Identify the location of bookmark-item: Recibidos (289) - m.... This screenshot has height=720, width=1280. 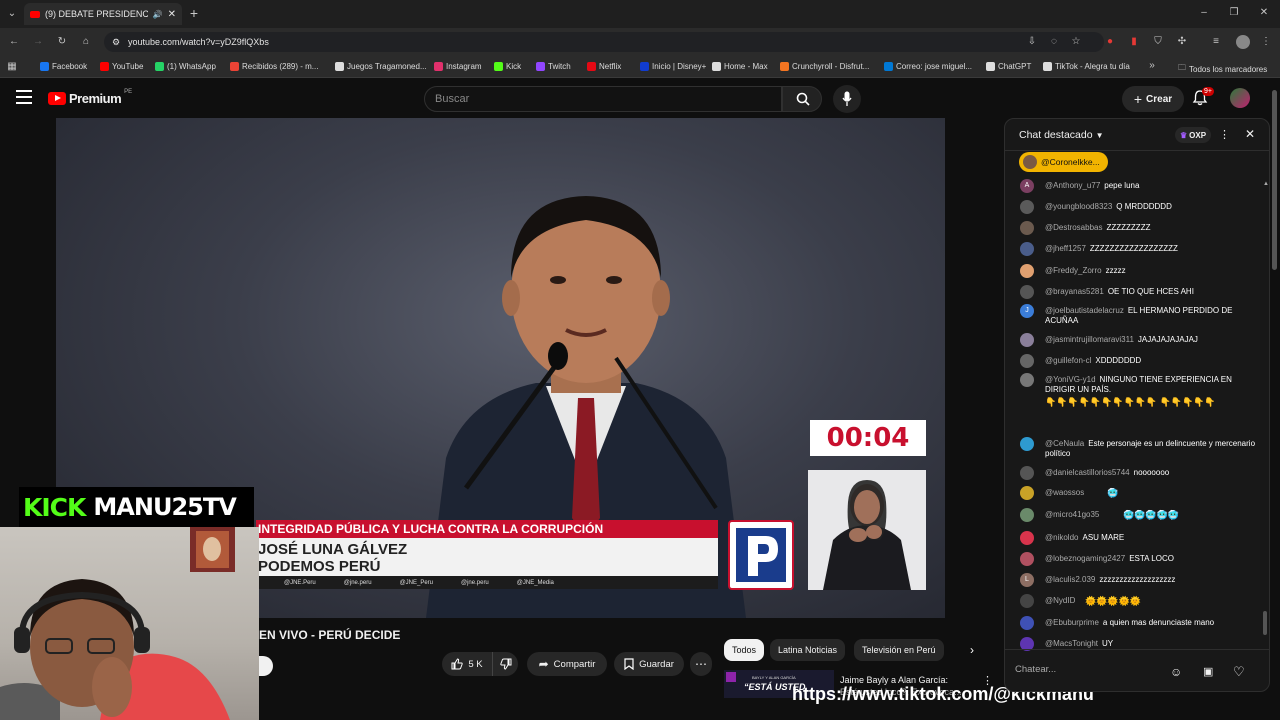
(274, 66).